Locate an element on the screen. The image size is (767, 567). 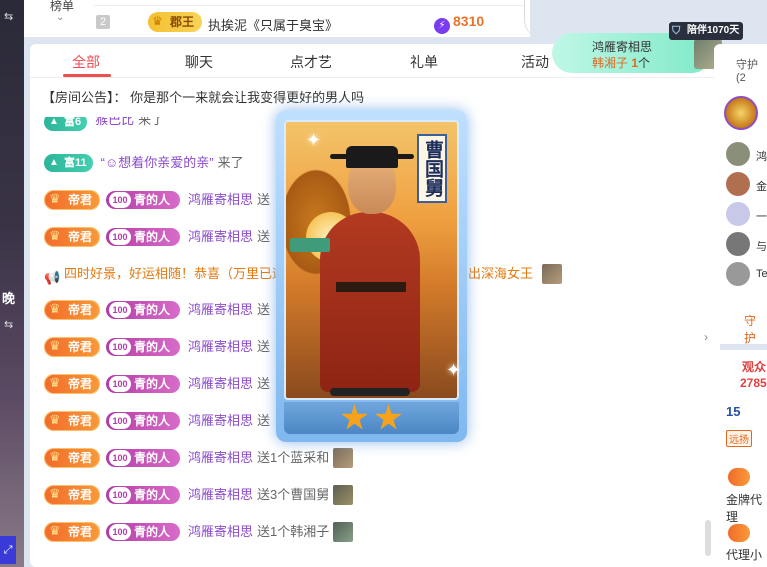
notify-detail: 韩湘子 1个 is located at coordinates (621, 63).